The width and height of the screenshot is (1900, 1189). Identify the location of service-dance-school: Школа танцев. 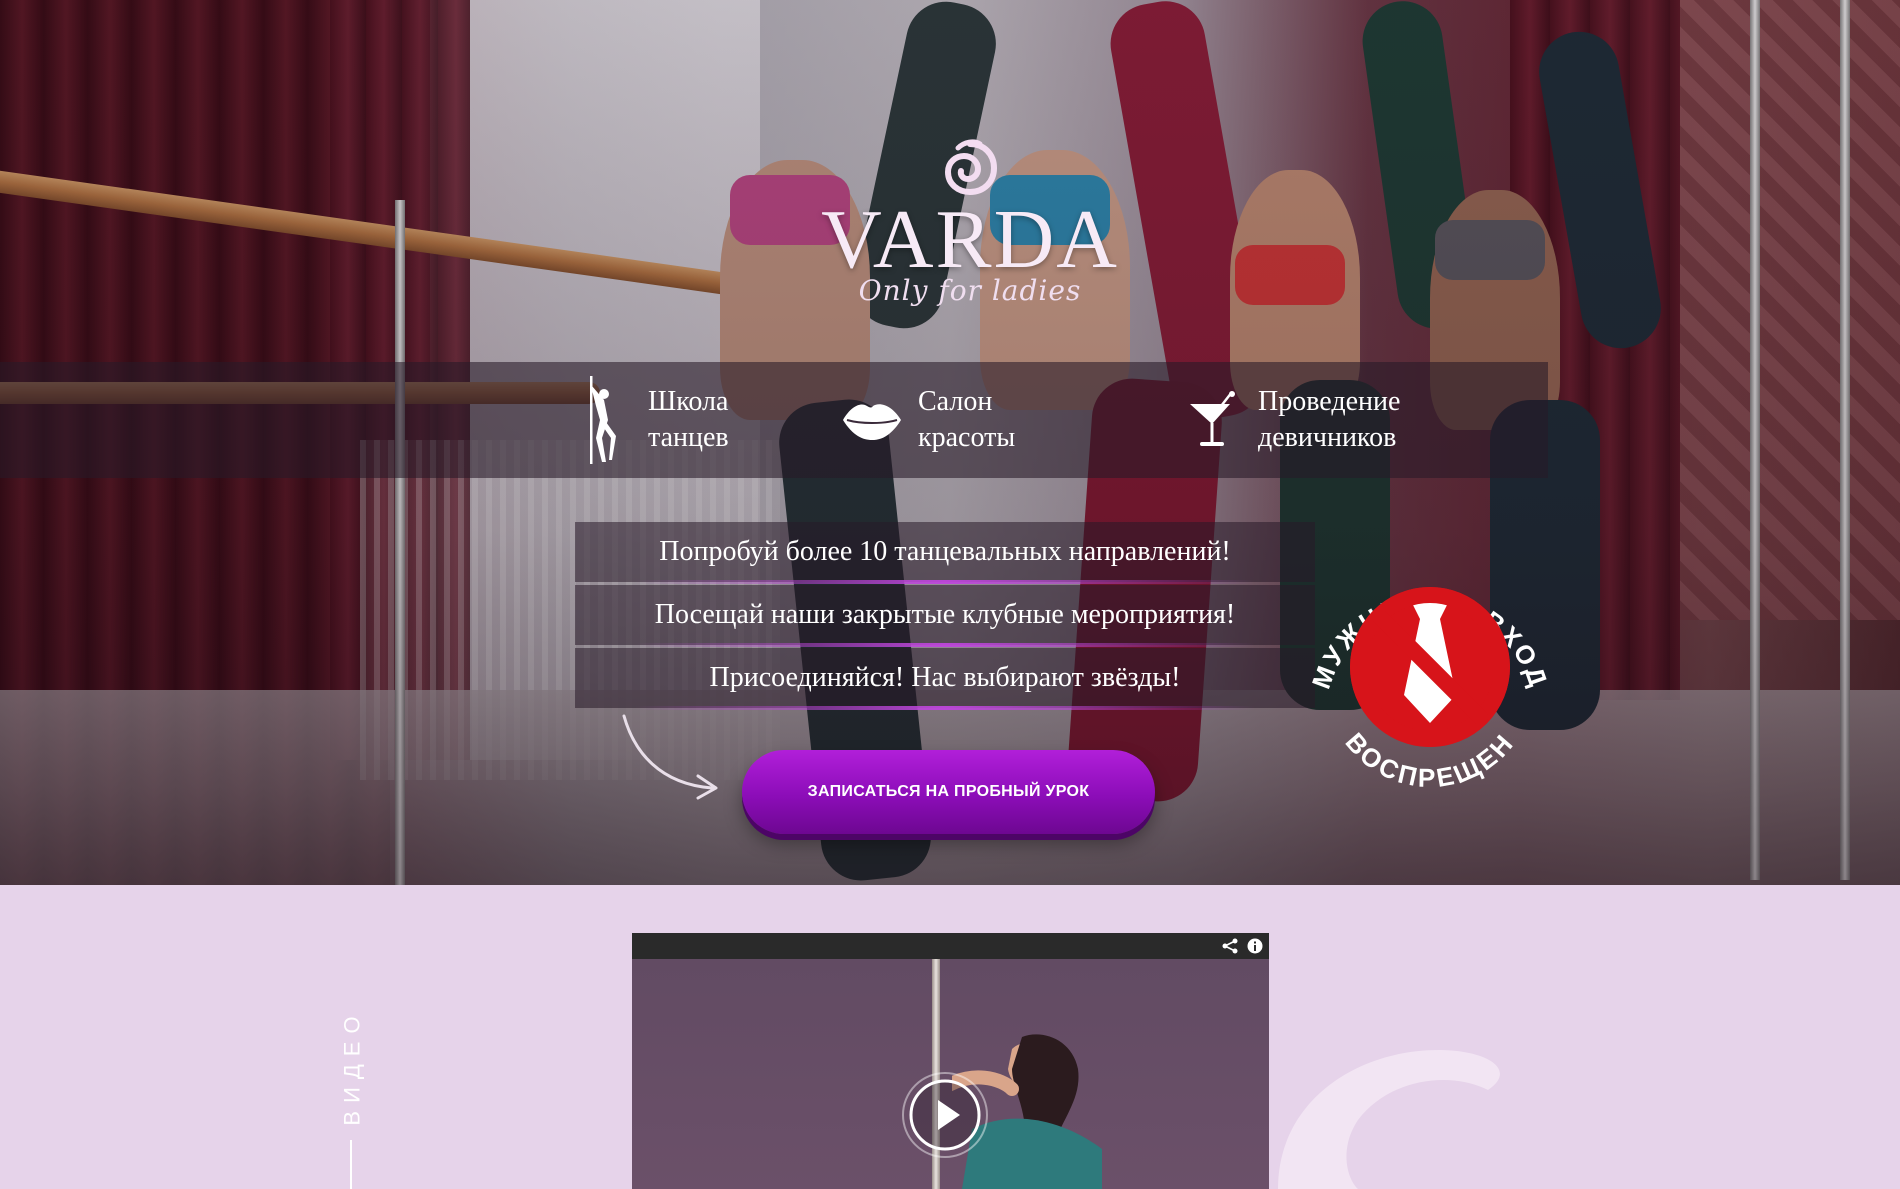
(704, 420).